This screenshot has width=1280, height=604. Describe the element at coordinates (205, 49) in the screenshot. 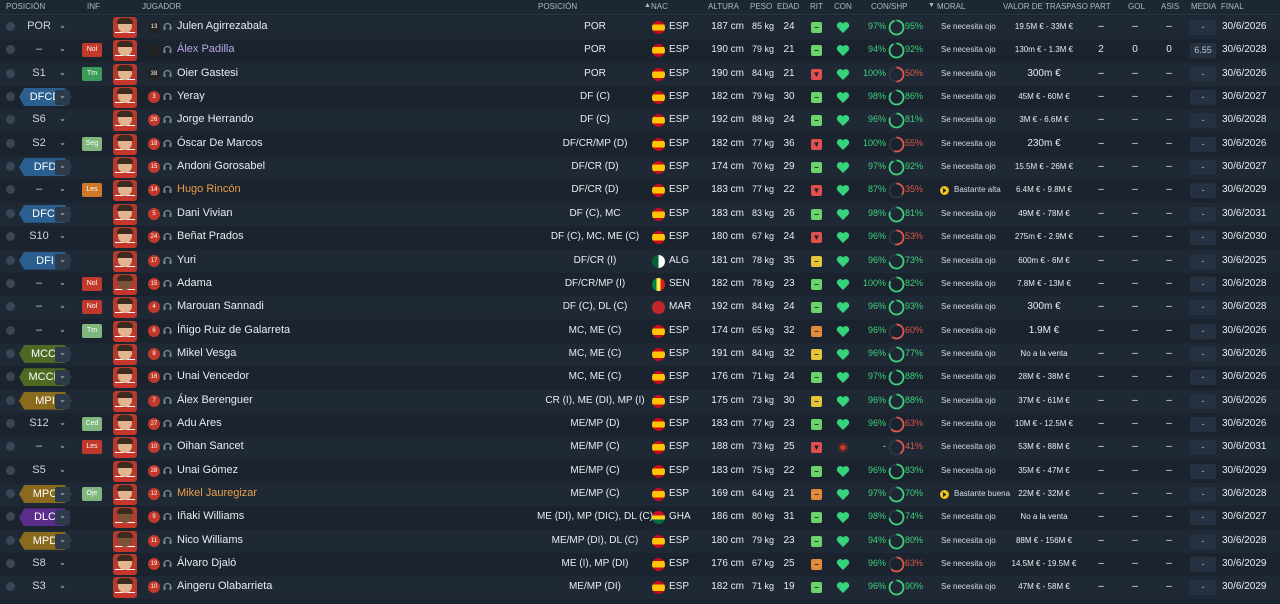

I see `player-name-link: Álex Padilla` at that location.